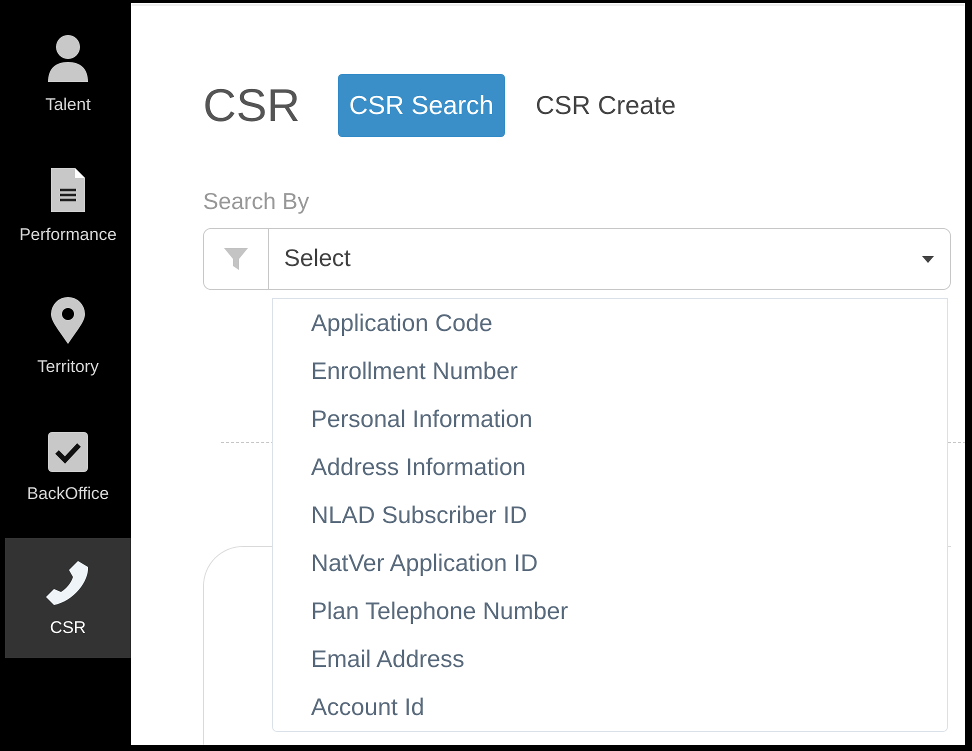 Image resolution: width=972 pixels, height=751 pixels. Describe the element at coordinates (68, 104) in the screenshot. I see `sidebar-label: Talent` at that location.